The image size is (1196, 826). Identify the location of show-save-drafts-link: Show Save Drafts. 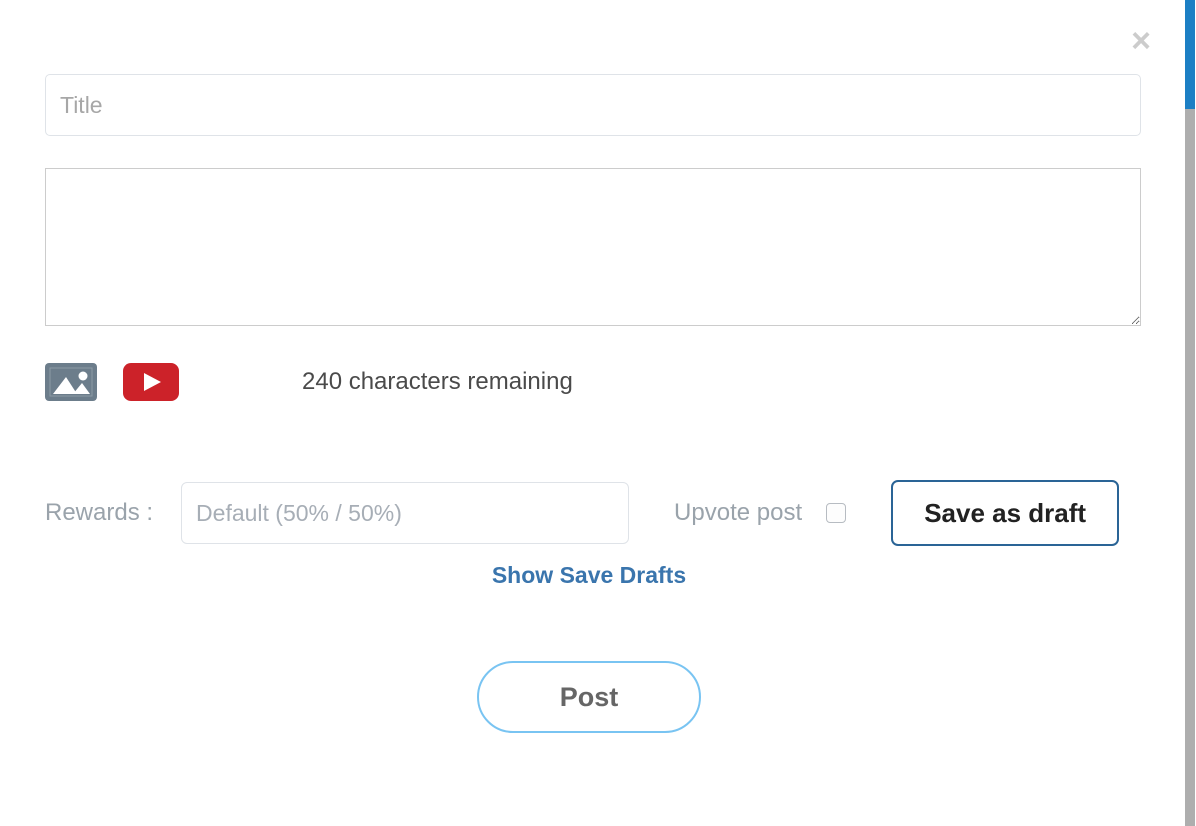
(589, 575).